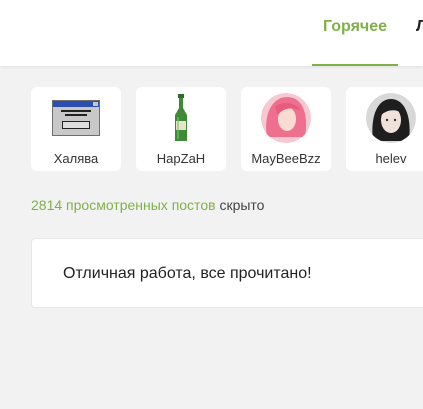 This screenshot has height=409, width=423. Describe the element at coordinates (242, 205) in the screenshot. I see `hidden-suffix: скрыто` at that location.